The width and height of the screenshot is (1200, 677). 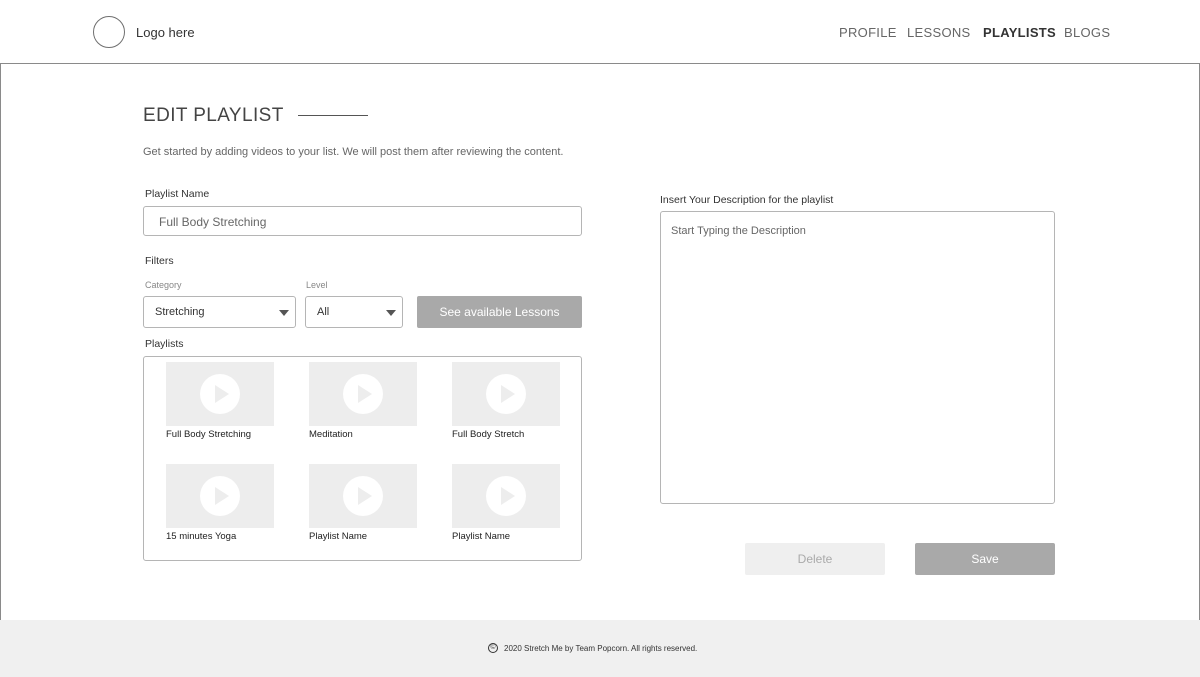 I want to click on see-available-lessons-button: See available Lessons, so click(x=499, y=312).